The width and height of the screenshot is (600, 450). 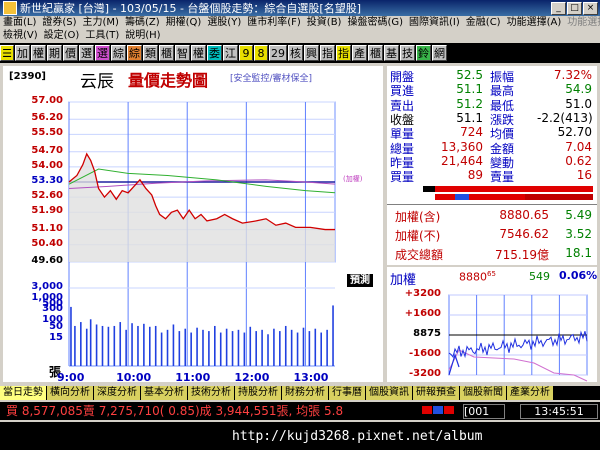 I want to click on toolbar-button: 網, so click(x=439, y=53).